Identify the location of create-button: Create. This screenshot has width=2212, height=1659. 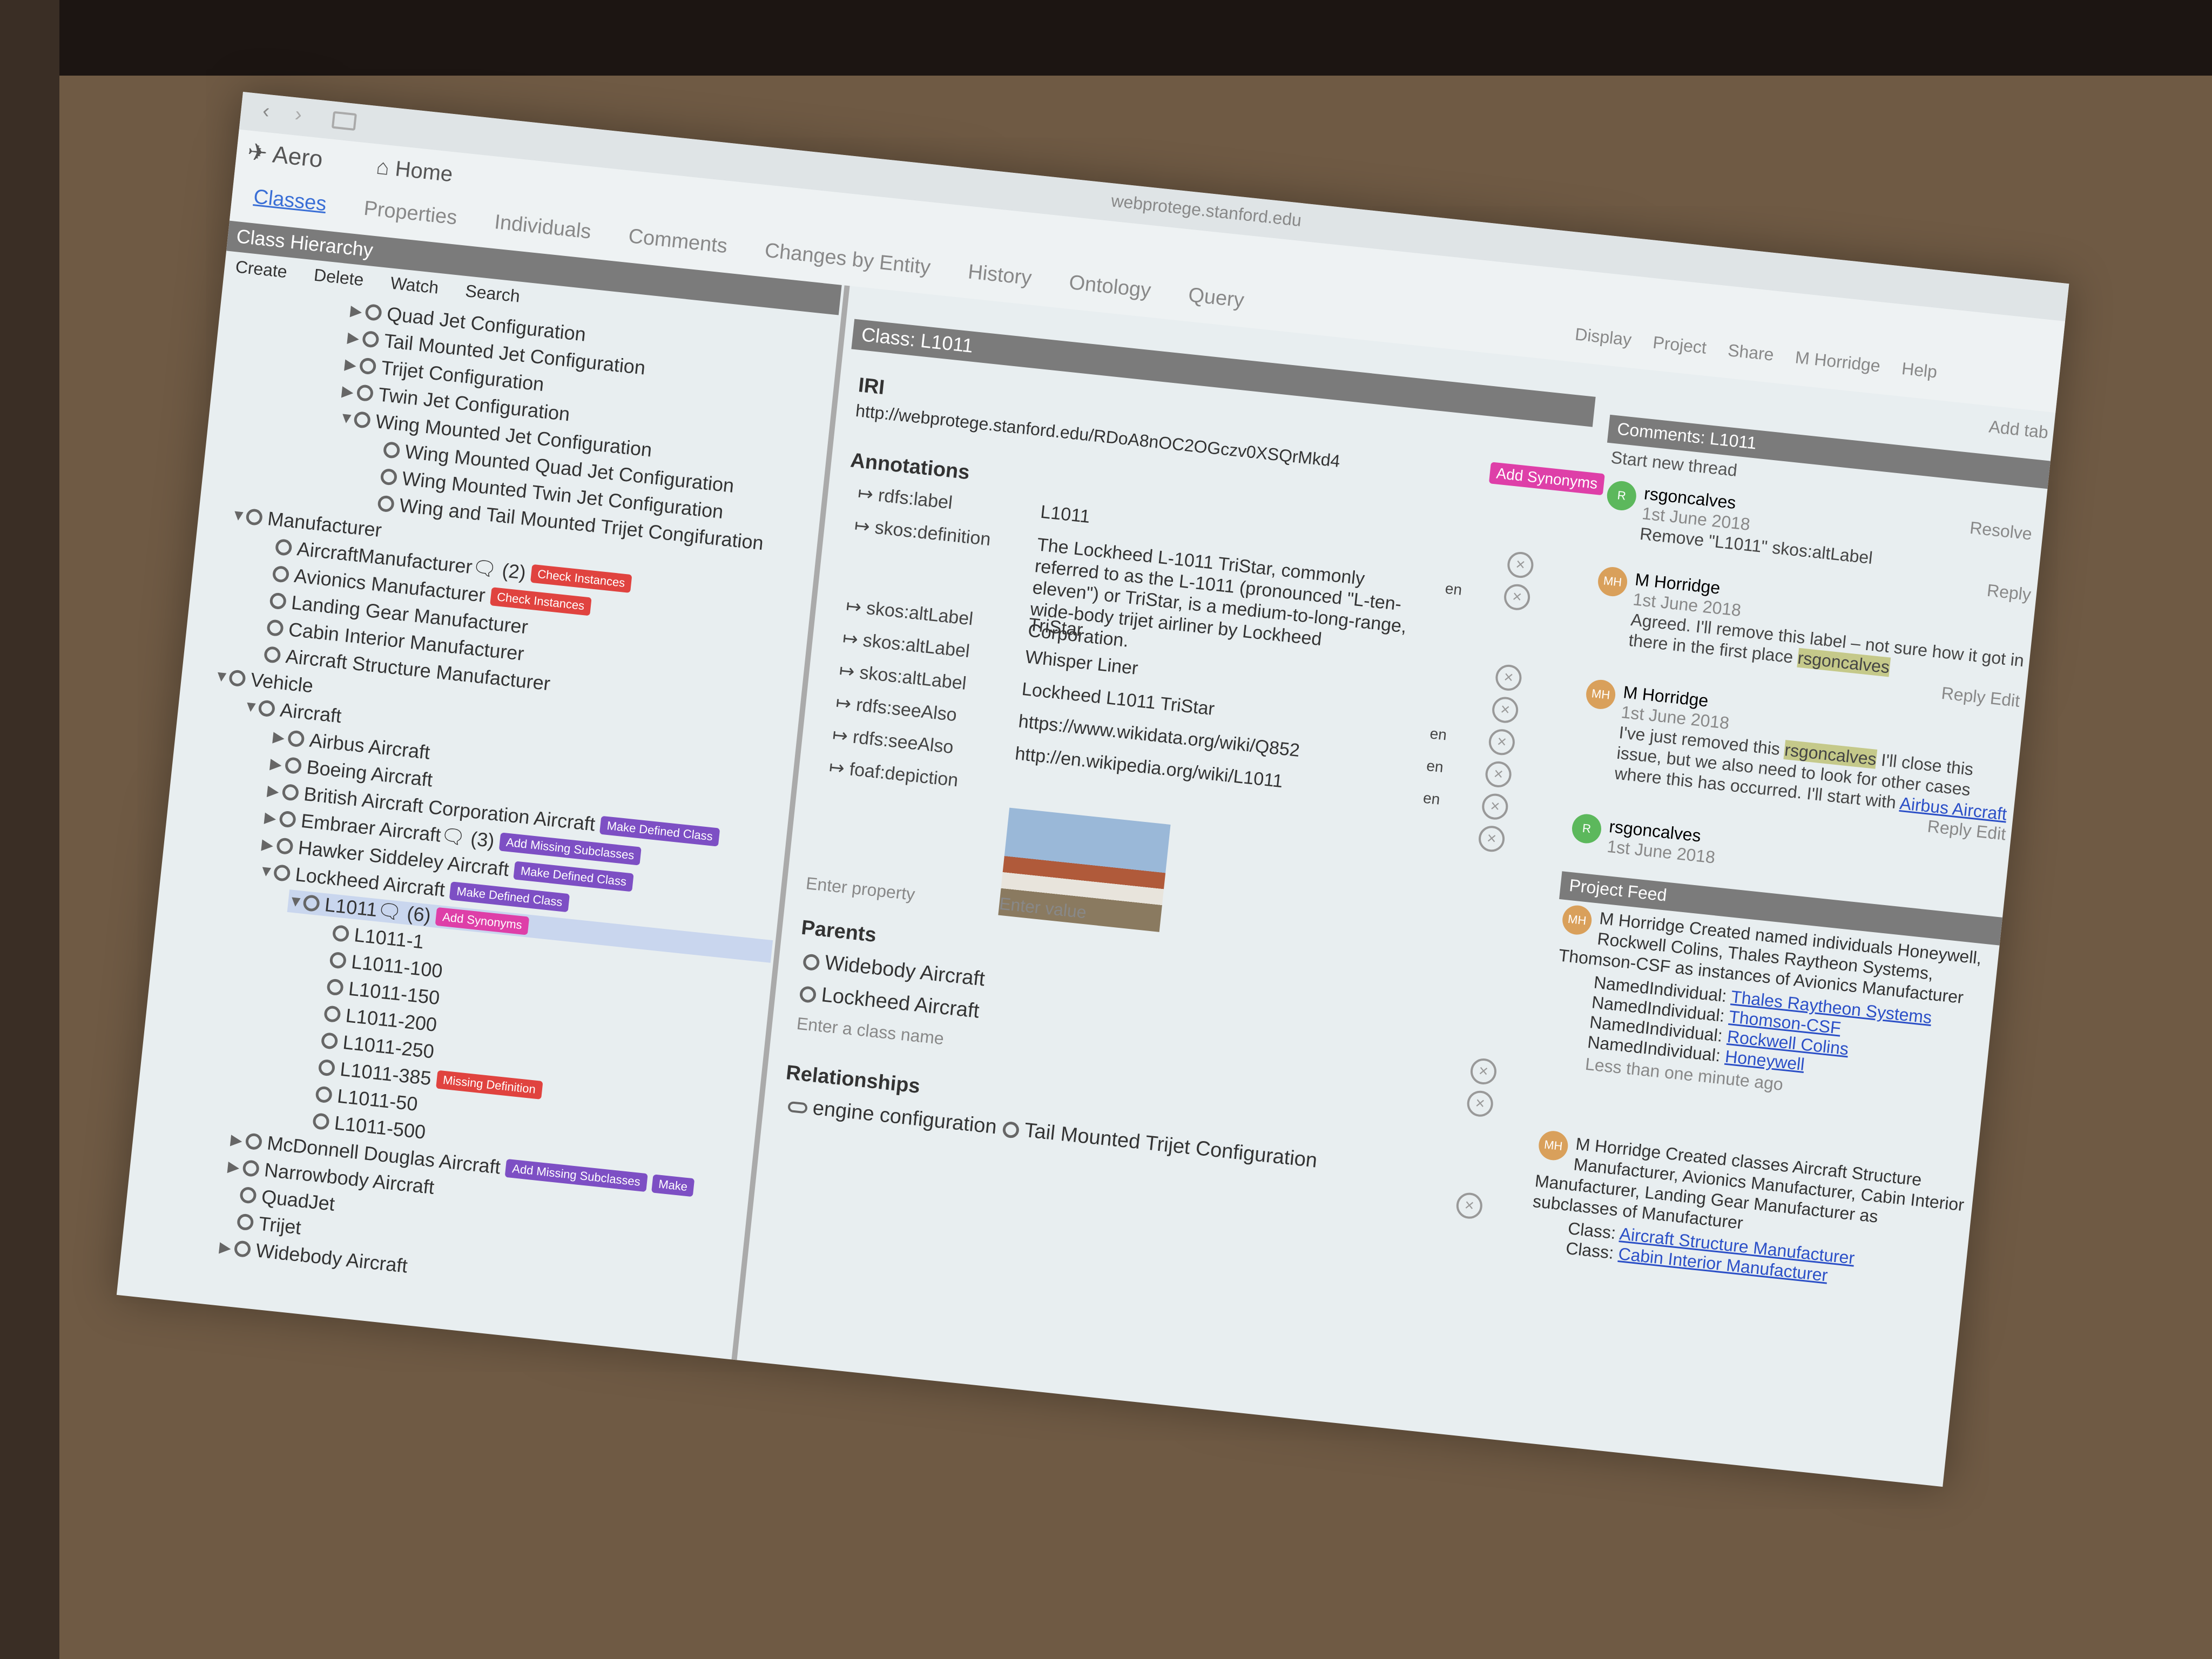
(261, 269).